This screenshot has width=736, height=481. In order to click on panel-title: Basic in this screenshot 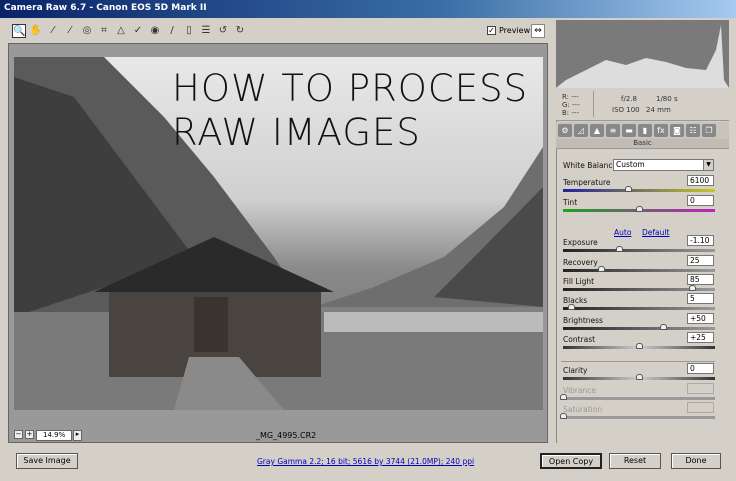, I will do `click(642, 144)`.